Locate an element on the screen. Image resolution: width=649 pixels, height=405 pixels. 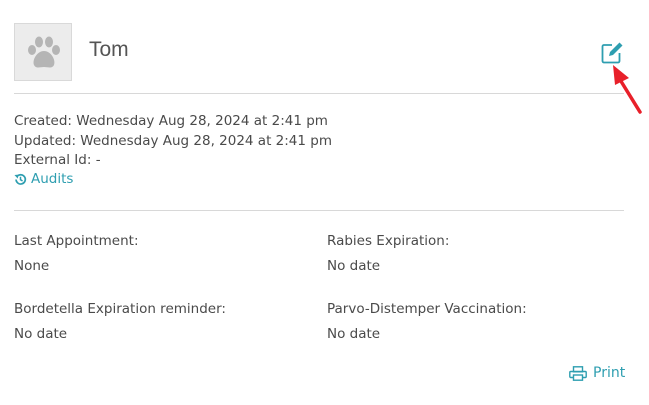
bordetella-reminder-label: Bordetella Expiration reminder: is located at coordinates (120, 309).